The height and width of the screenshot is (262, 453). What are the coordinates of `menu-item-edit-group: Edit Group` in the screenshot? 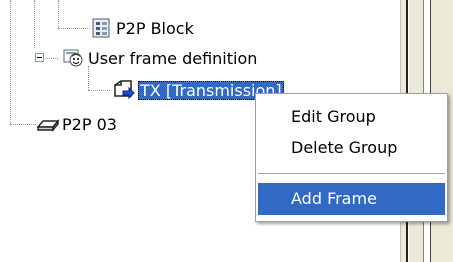 It's located at (351, 117).